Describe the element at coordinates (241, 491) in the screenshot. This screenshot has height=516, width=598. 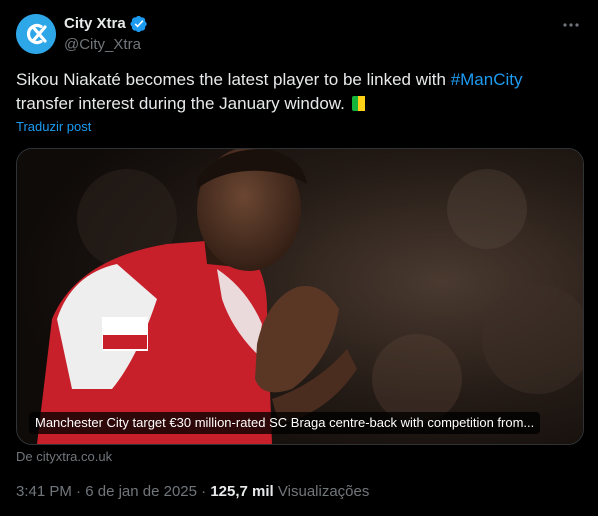
I see `views-count: 125,7 mil` at that location.